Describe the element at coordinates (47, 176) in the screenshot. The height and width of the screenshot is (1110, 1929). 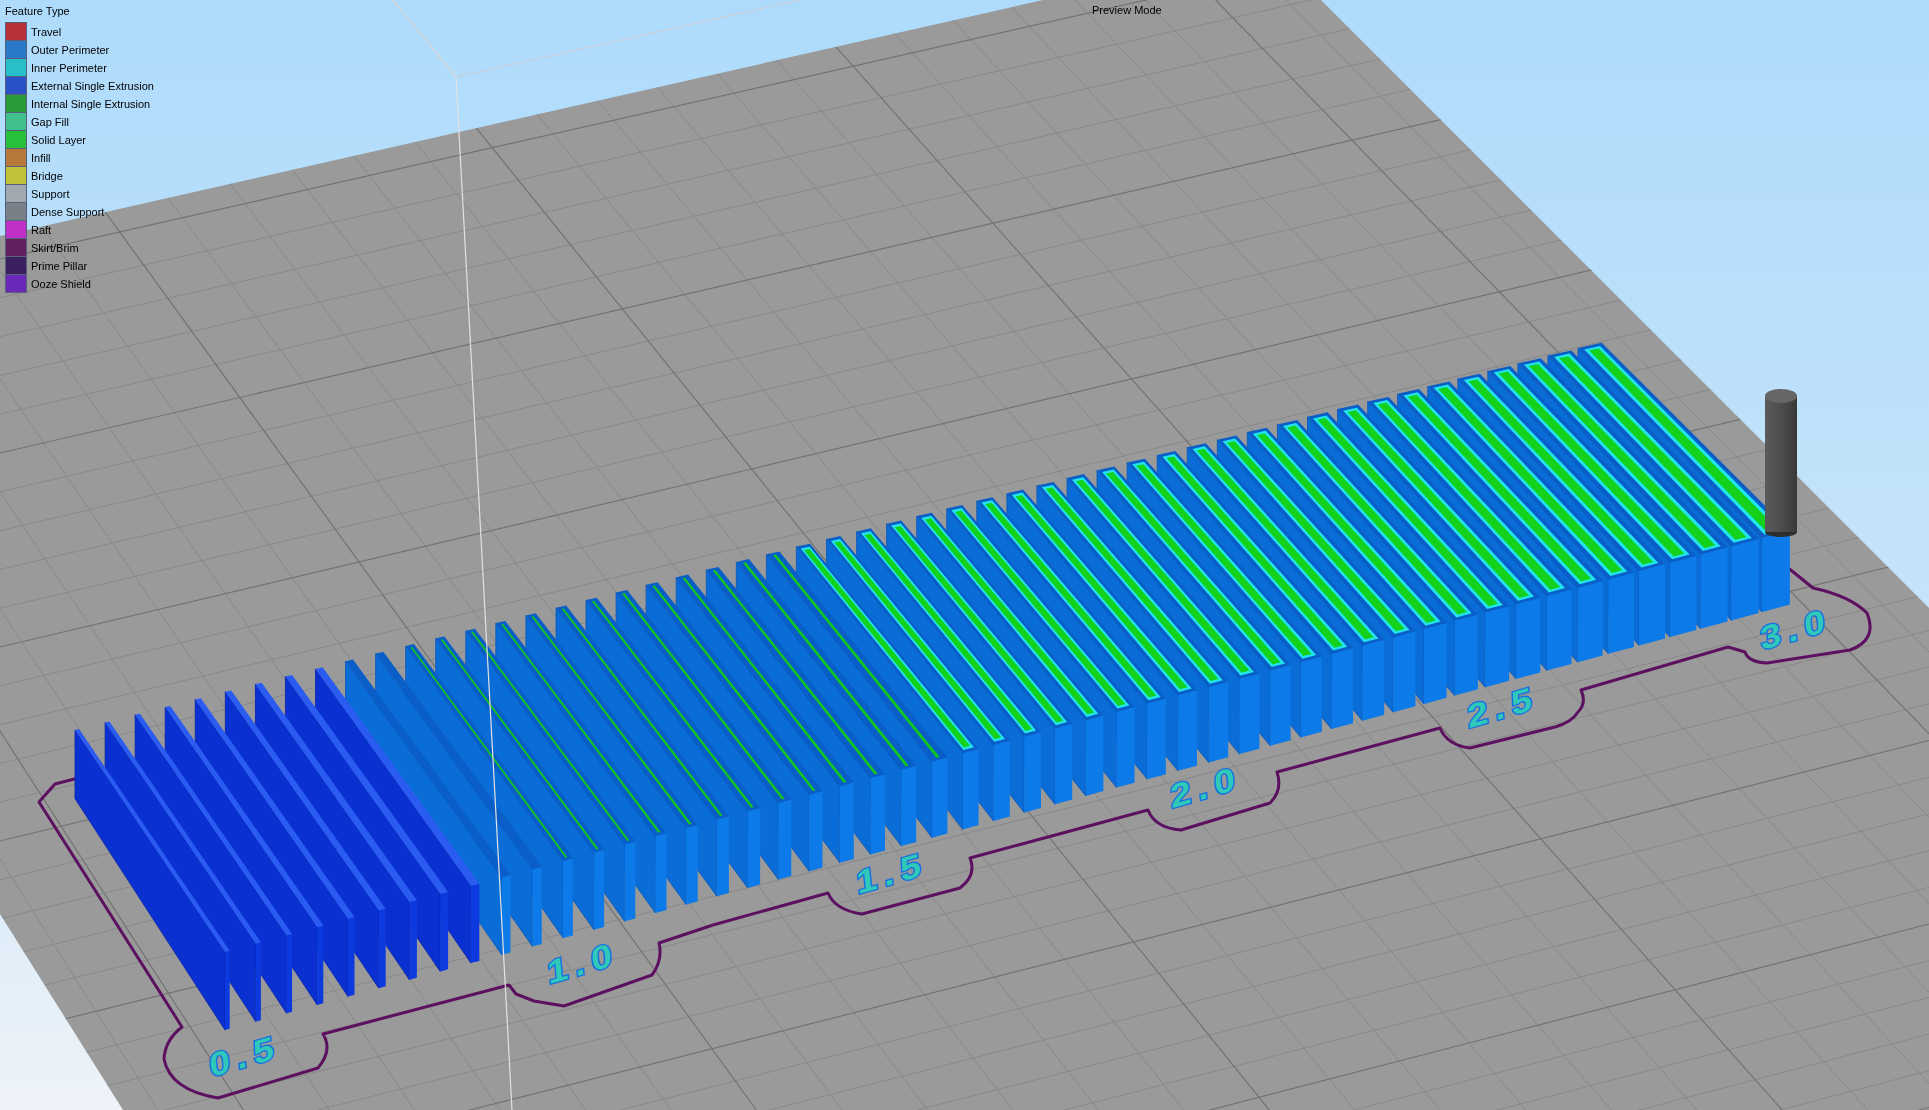
I see `legend-label: Bridge` at that location.